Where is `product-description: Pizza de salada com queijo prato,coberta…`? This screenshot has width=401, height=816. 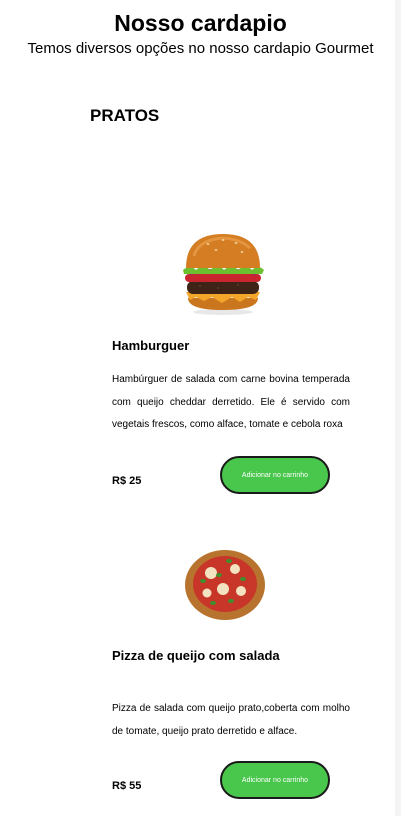 product-description: Pizza de salada com queijo prato,coberta… is located at coordinates (231, 720).